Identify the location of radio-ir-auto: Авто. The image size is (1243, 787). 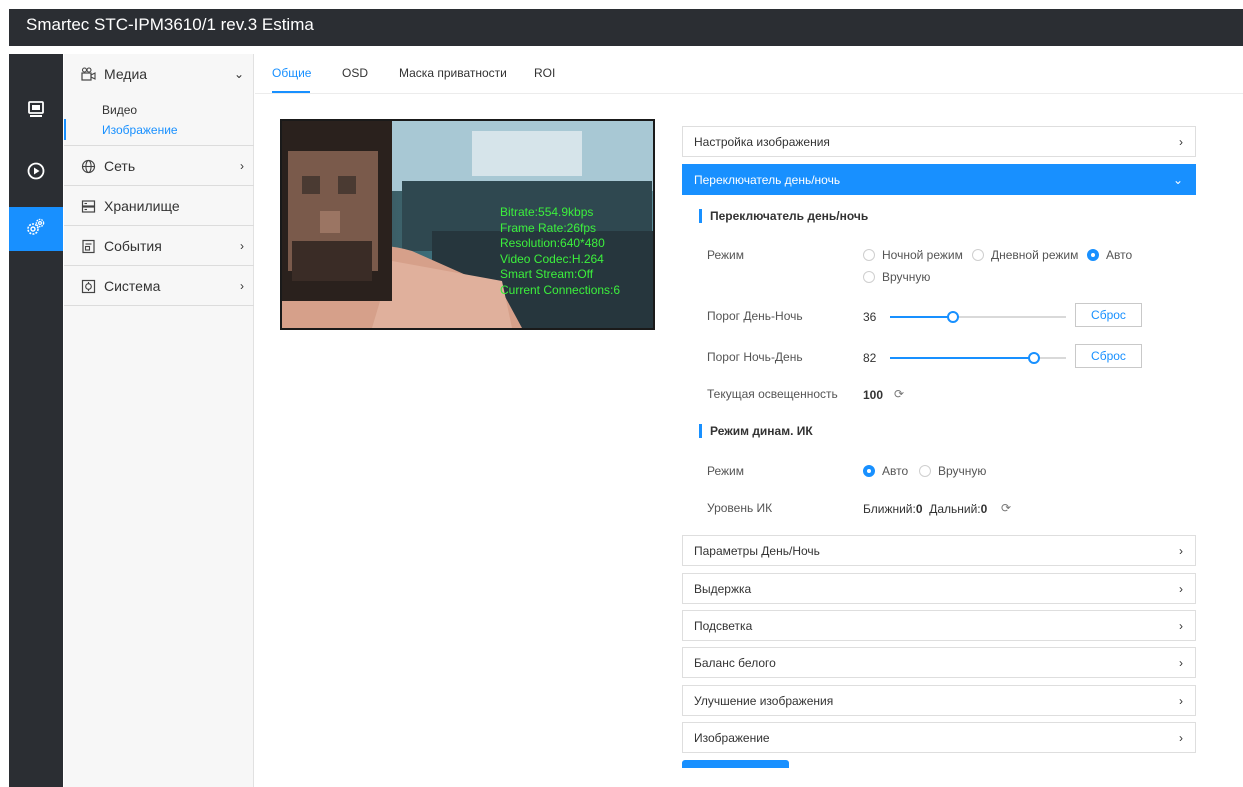
(885, 471).